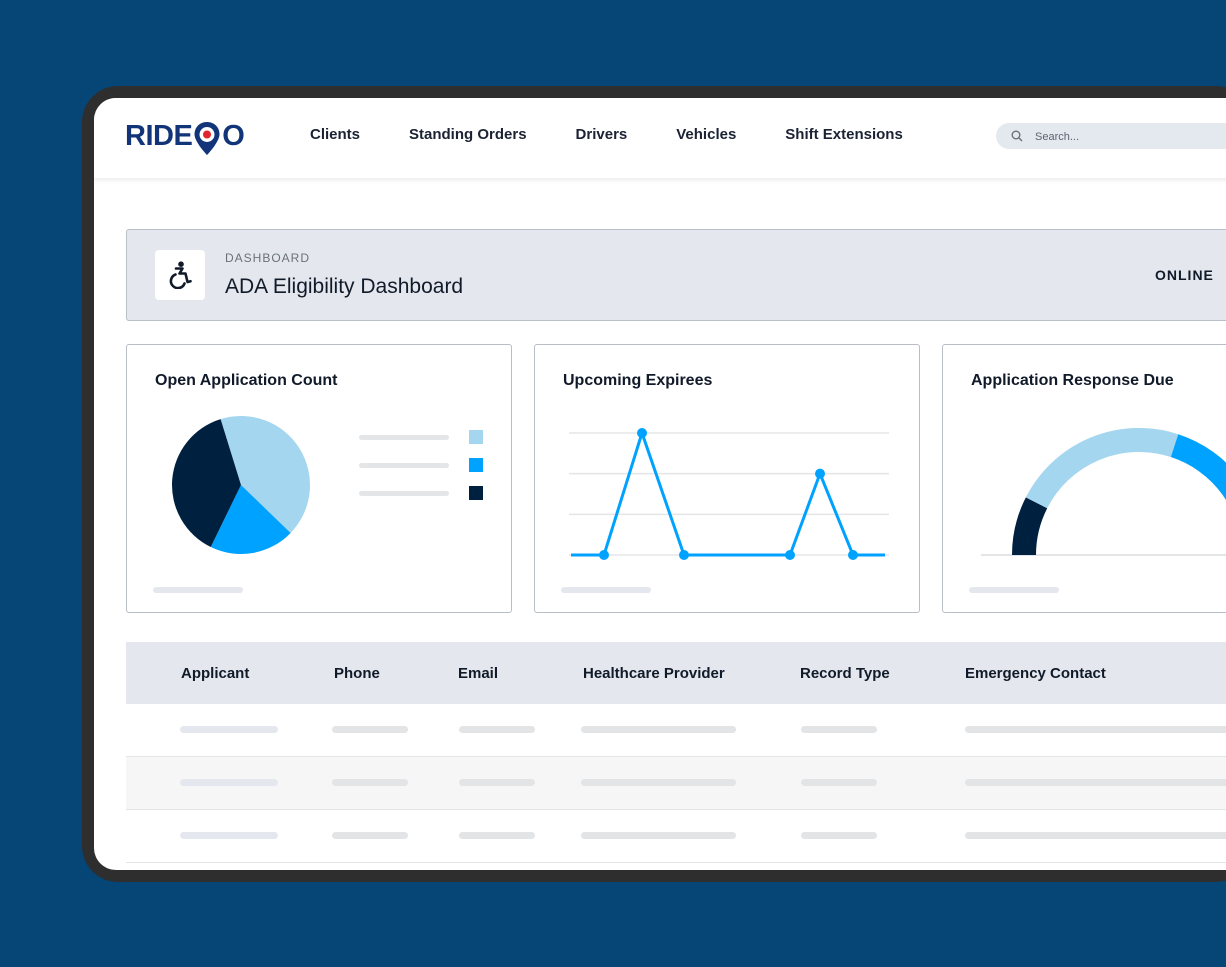  I want to click on nav-link-shift-extensions: Shift Extensions, so click(844, 134).